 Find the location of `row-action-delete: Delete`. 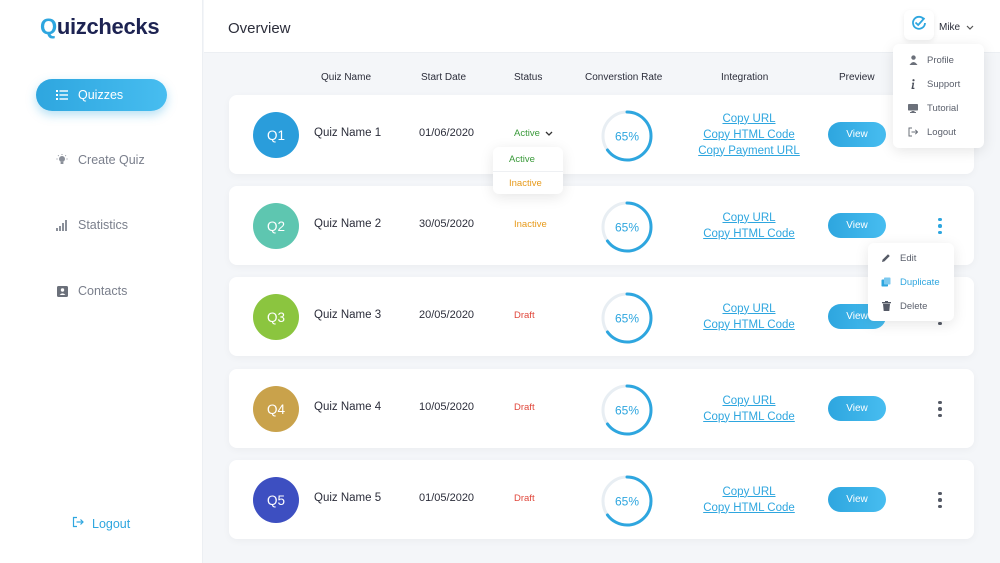

row-action-delete: Delete is located at coordinates (917, 306).